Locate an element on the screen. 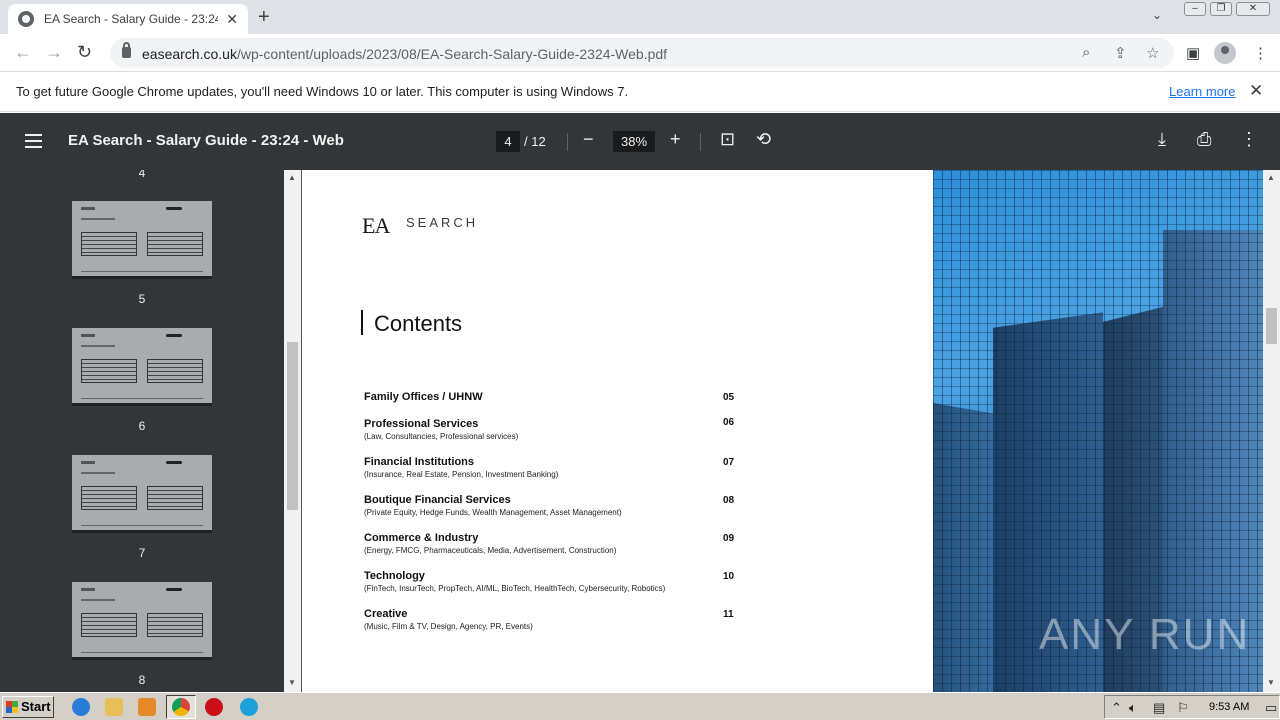  more-actions-icon: ⋮ is located at coordinates (1249, 139).